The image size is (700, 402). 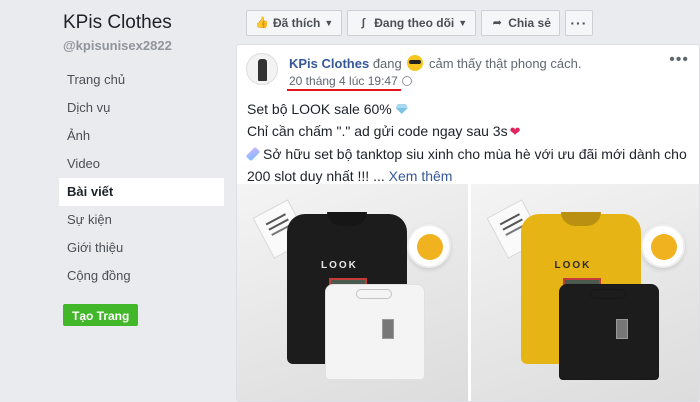 I want to click on liked-button: 👍 Đã thích ▼, so click(x=294, y=23).